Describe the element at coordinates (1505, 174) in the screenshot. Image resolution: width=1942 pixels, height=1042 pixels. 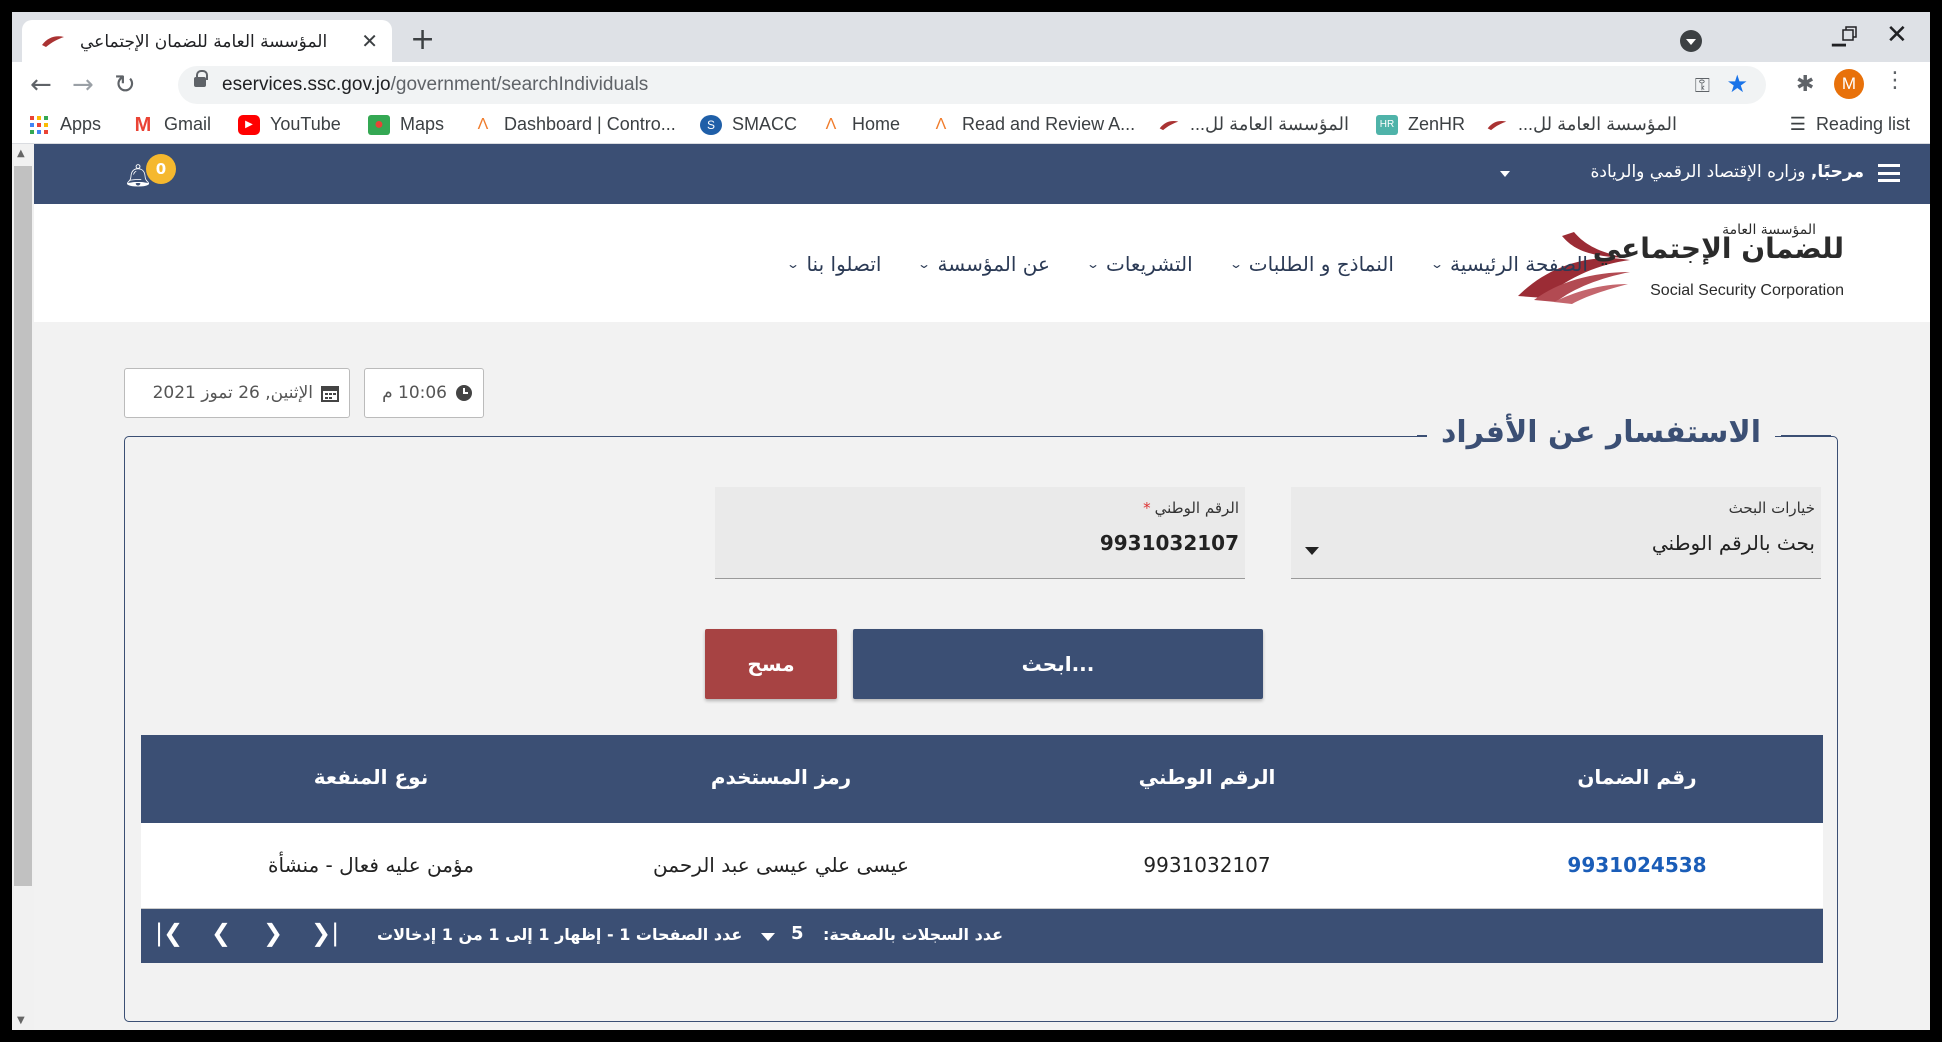
I see `chevron-down-icon` at that location.